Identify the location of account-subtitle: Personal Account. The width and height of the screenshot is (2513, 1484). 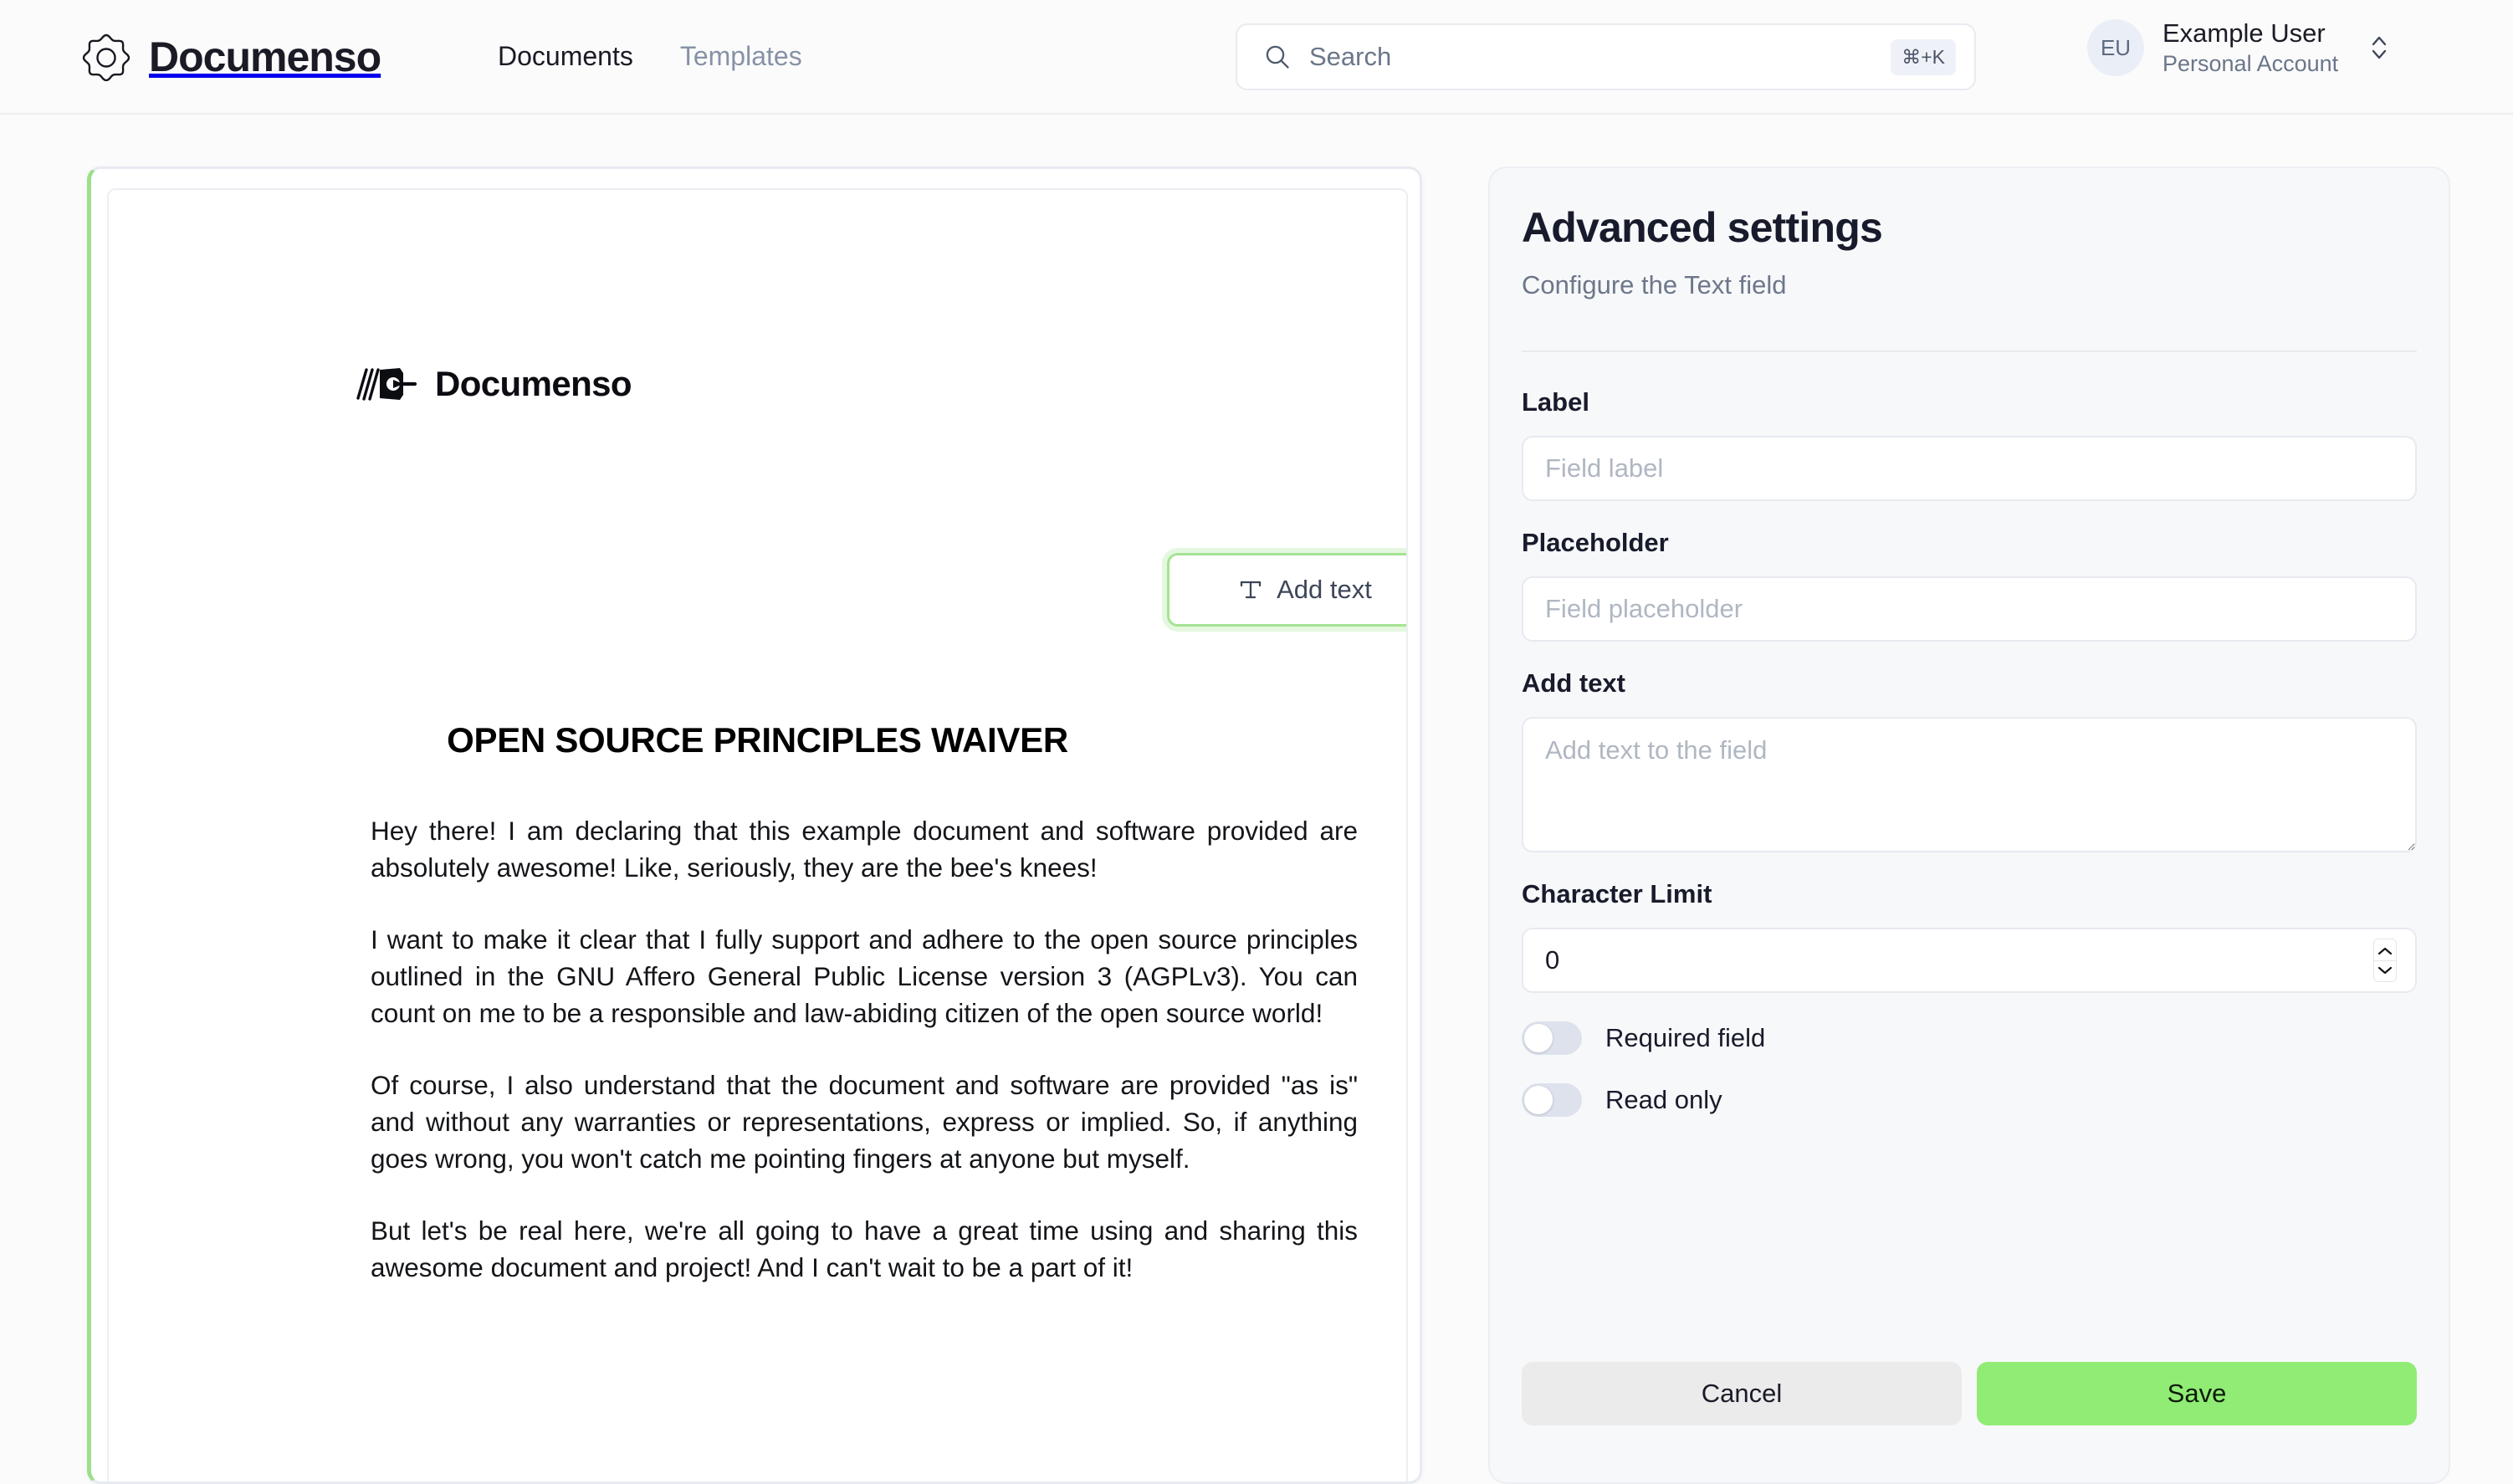
(2250, 63).